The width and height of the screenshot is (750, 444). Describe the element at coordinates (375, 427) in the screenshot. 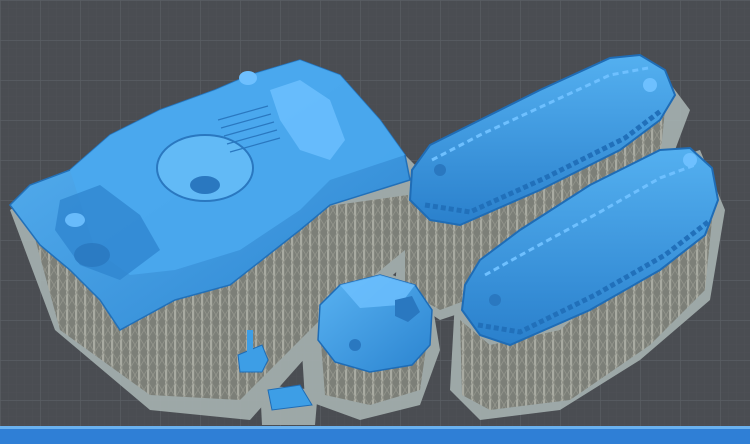

I see `plate-edge-highlight` at that location.